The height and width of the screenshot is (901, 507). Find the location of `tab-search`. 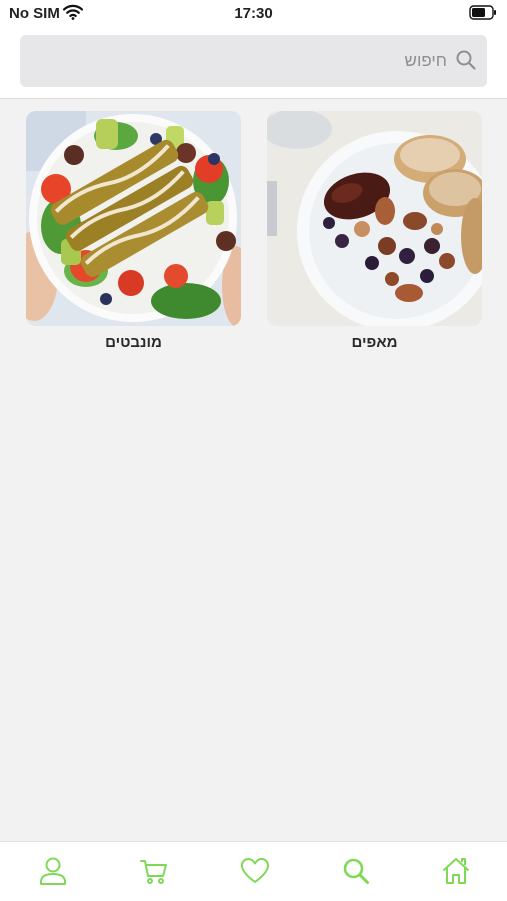

tab-search is located at coordinates (356, 871).